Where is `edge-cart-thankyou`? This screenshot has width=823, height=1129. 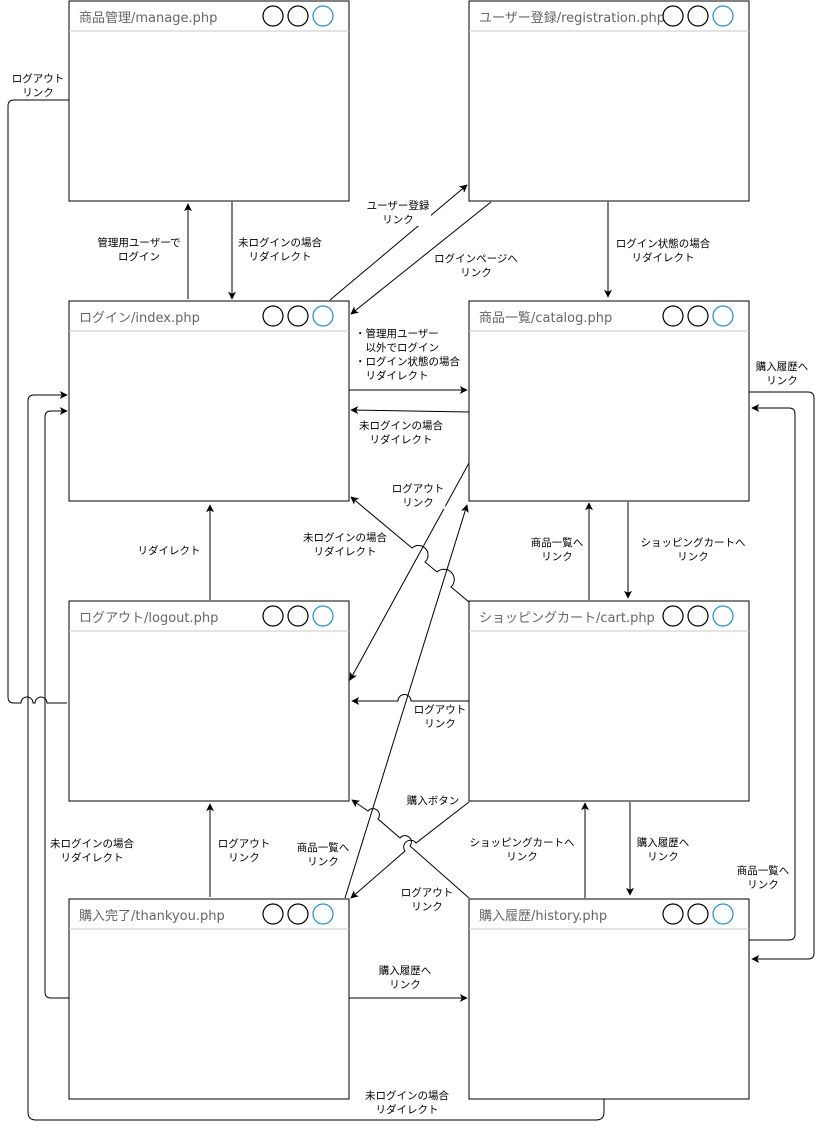 edge-cart-thankyou is located at coordinates (410, 850).